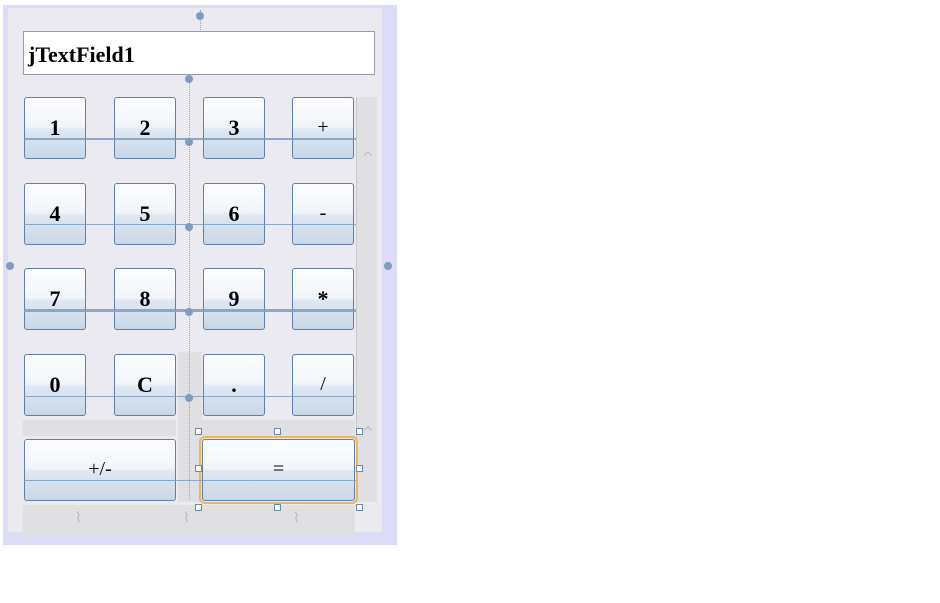  I want to click on sign-toggle-button: +/-, so click(100, 470).